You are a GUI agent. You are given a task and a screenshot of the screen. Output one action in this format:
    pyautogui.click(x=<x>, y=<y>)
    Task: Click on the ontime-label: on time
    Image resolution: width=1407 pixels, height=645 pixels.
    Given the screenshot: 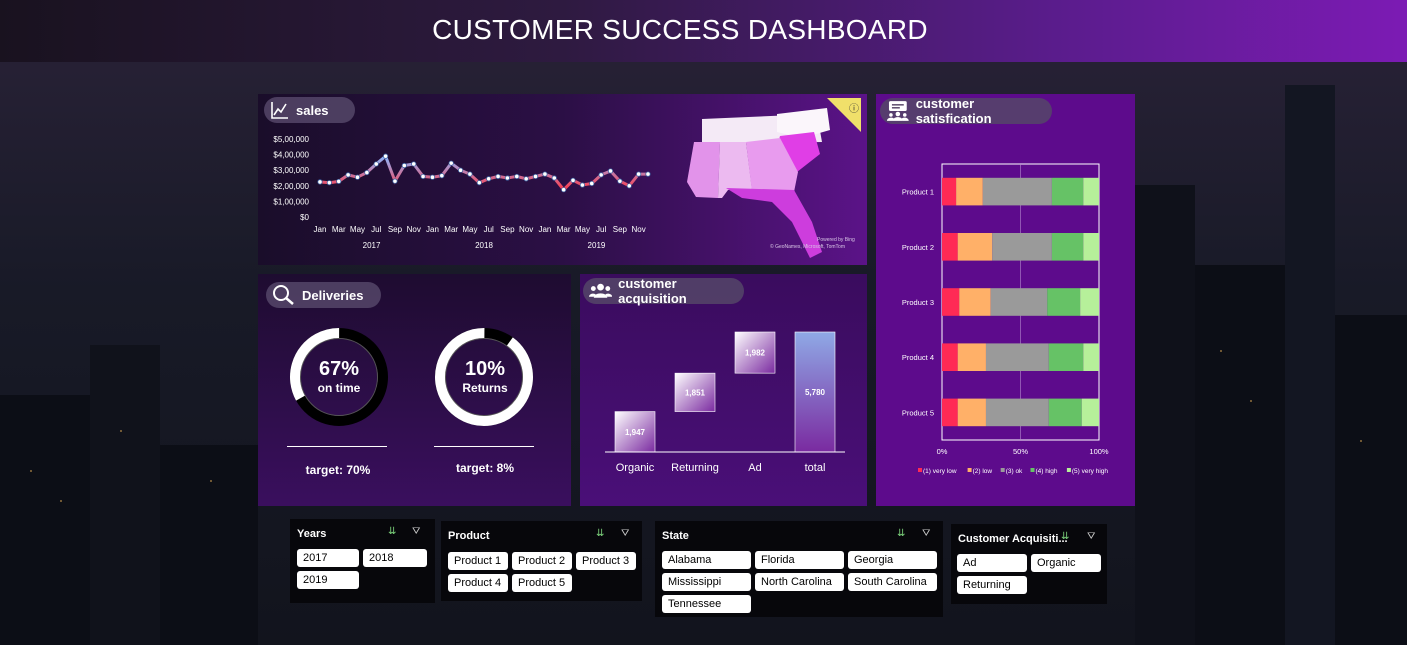 What is the action you would take?
    pyautogui.click(x=339, y=388)
    